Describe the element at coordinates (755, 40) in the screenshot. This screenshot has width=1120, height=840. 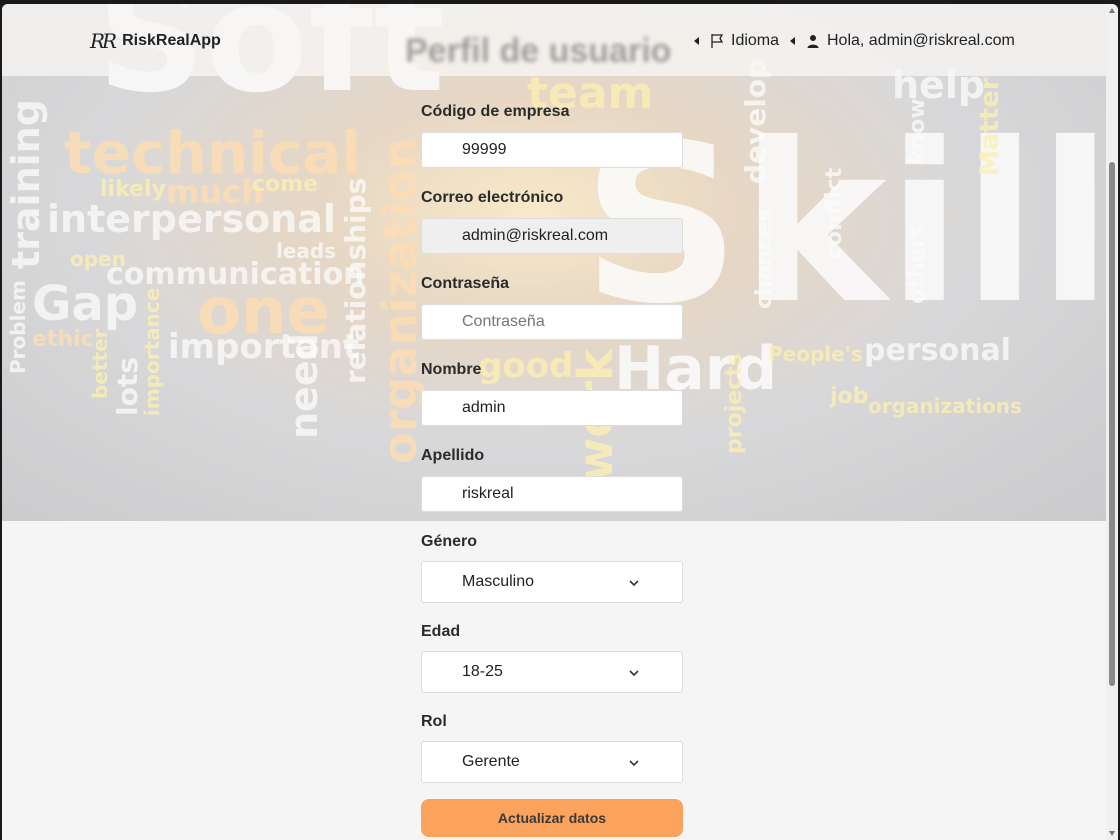
I see `language-label: Idioma` at that location.